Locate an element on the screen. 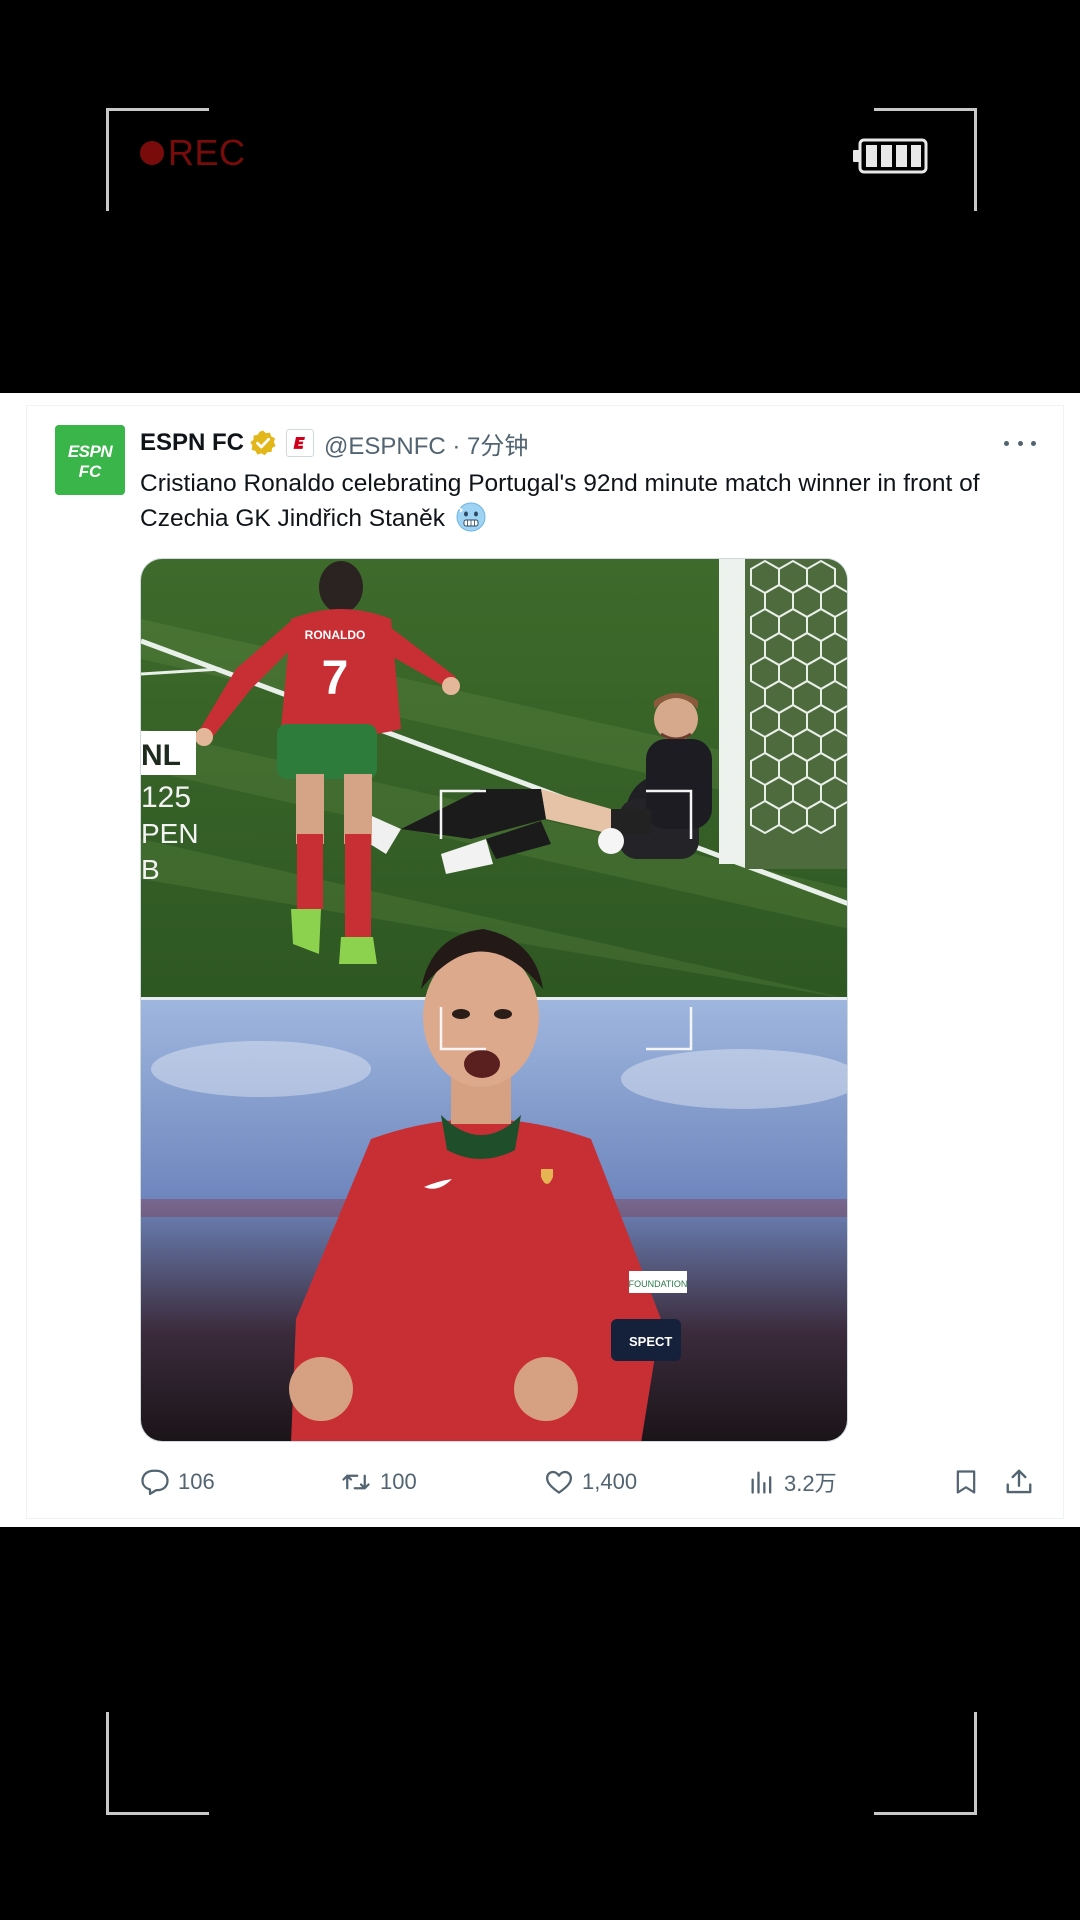 This screenshot has width=1080, height=1920. reply-icon is located at coordinates (155, 1482).